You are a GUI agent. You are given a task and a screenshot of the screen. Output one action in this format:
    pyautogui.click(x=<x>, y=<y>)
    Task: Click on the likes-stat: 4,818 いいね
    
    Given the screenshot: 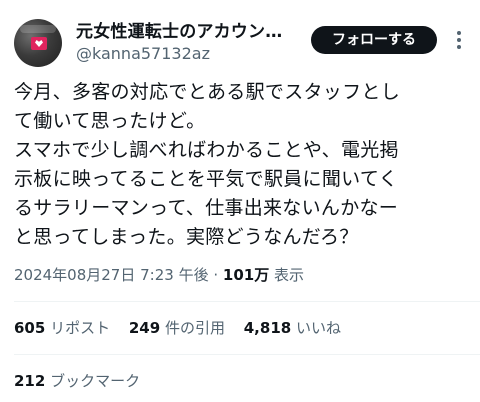 What is the action you would take?
    pyautogui.click(x=292, y=328)
    